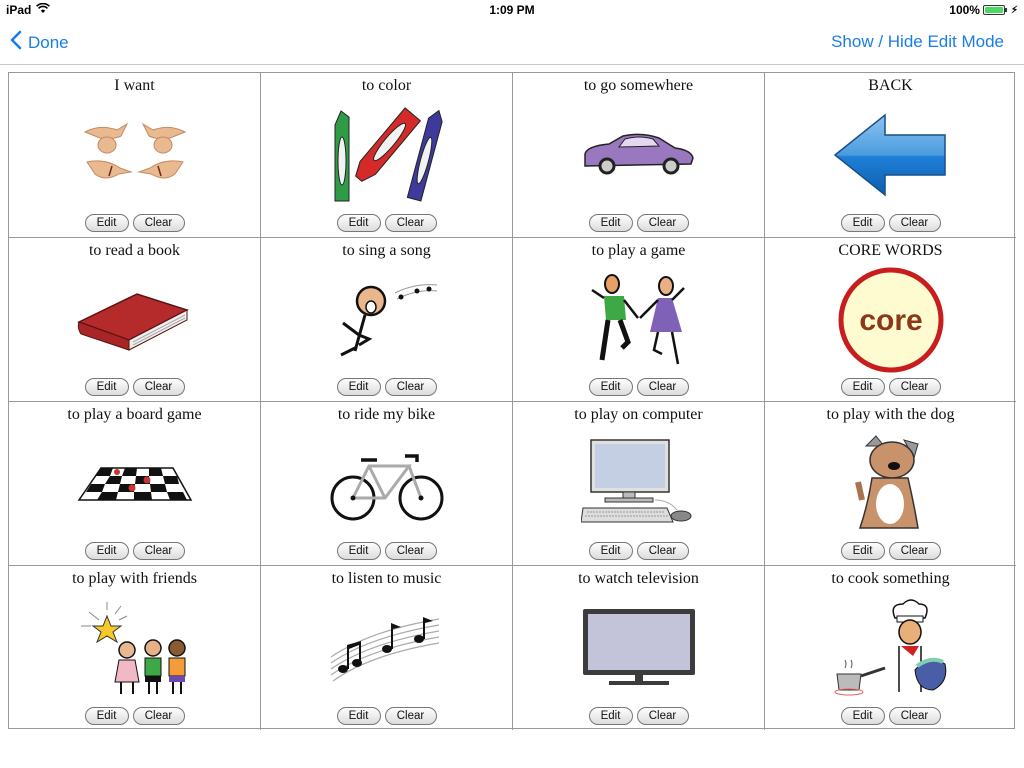  I want to click on cell-label: to cook something, so click(890, 578).